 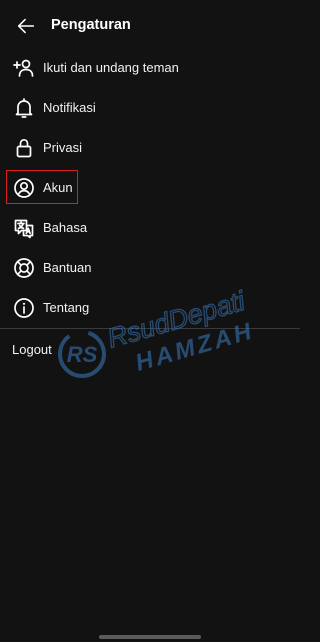 I want to click on menu-item-privacy: Privasi, so click(x=150, y=148).